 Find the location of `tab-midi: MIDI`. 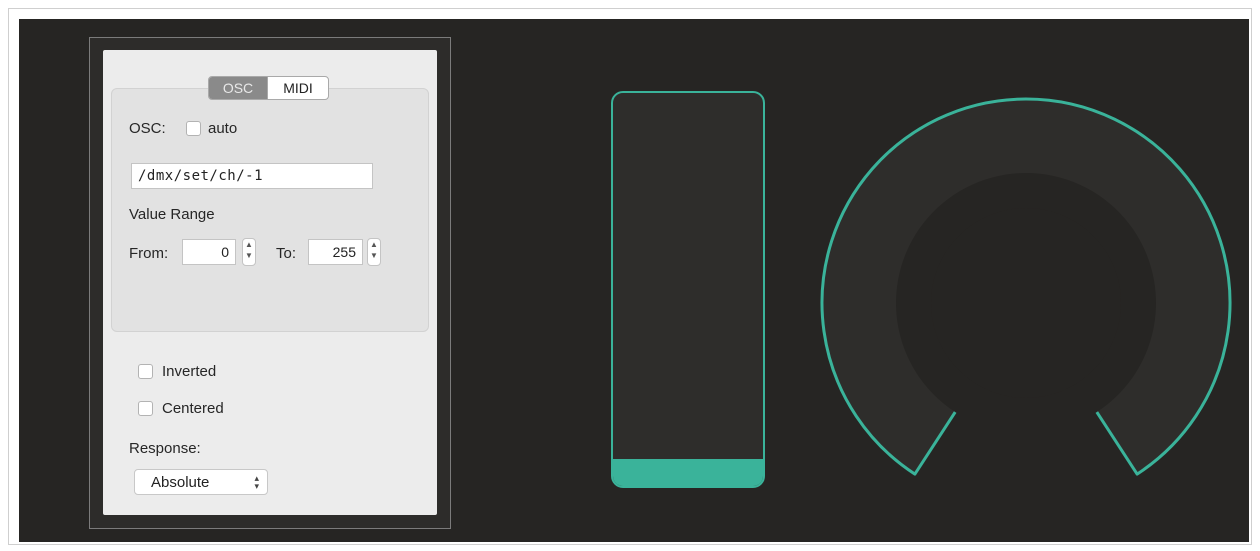

tab-midi: MIDI is located at coordinates (297, 88).